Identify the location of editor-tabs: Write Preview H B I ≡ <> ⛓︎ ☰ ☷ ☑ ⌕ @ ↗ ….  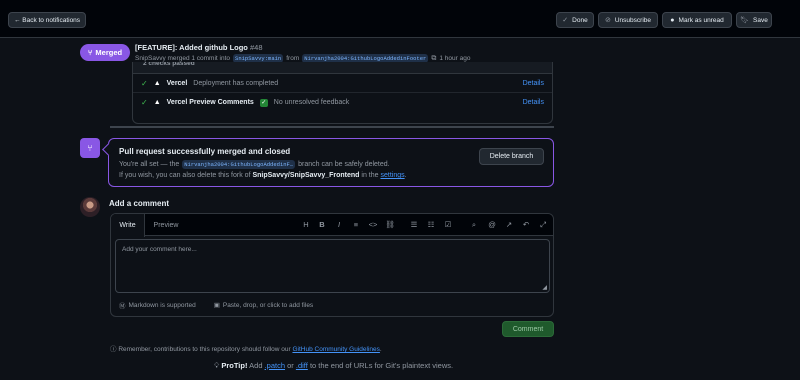
(332, 225).